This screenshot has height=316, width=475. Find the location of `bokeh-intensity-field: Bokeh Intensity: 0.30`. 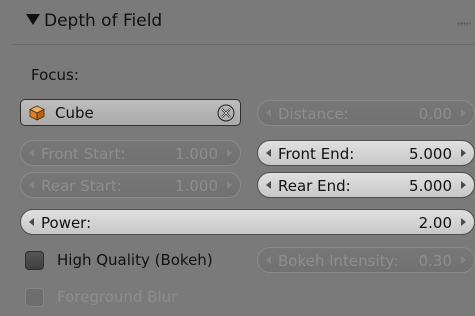

bokeh-intensity-field: Bokeh Intensity: 0.30 is located at coordinates (366, 260).